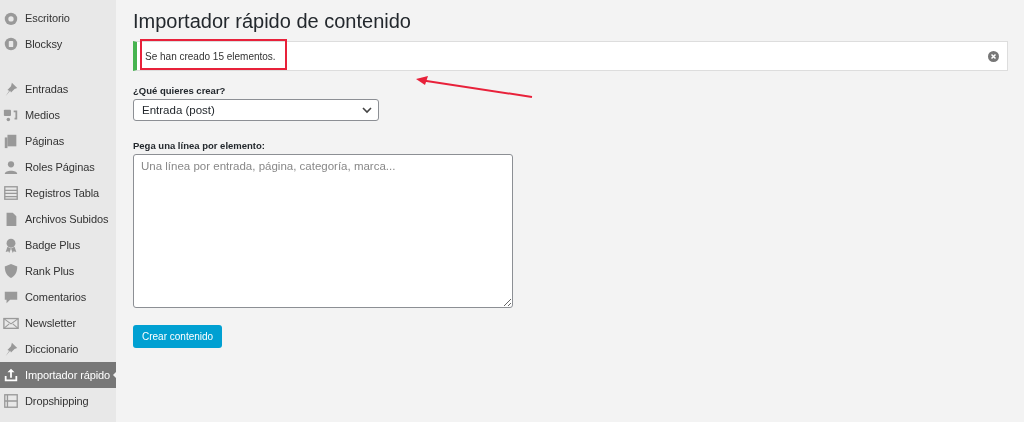 This screenshot has height=422, width=1024. I want to click on pages-icon, so click(11, 141).